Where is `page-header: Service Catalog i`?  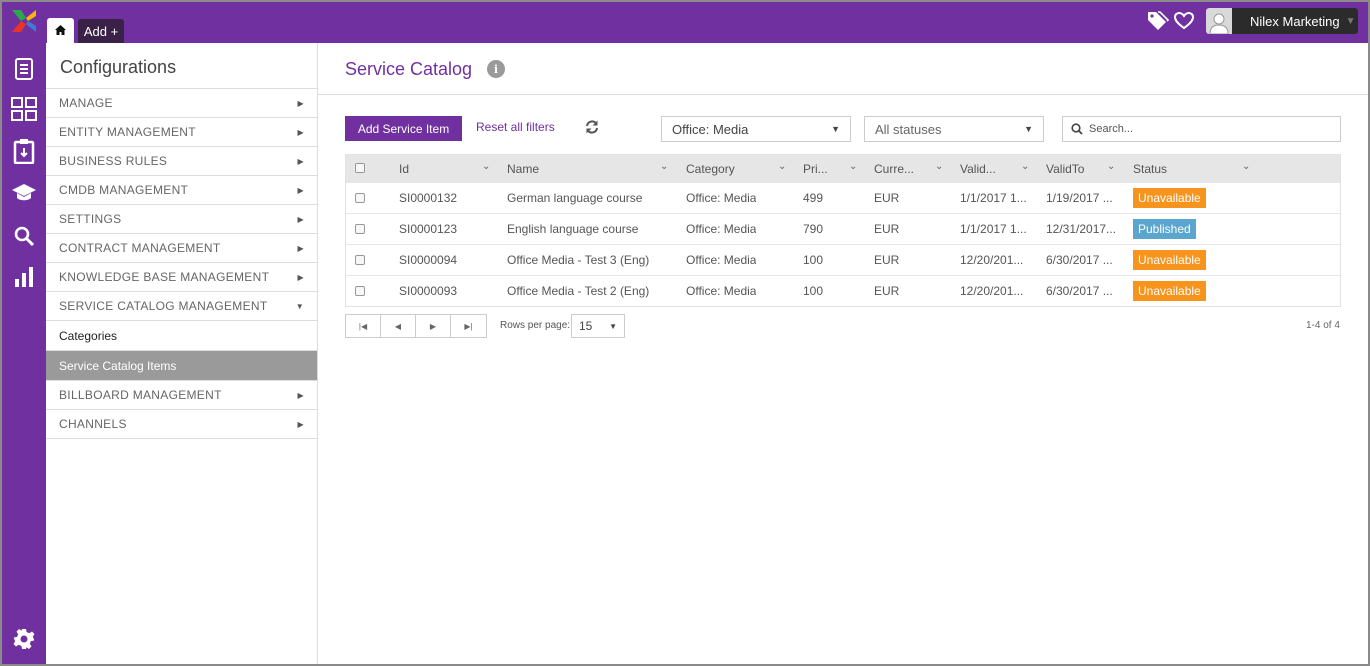
page-header: Service Catalog i is located at coordinates (843, 69).